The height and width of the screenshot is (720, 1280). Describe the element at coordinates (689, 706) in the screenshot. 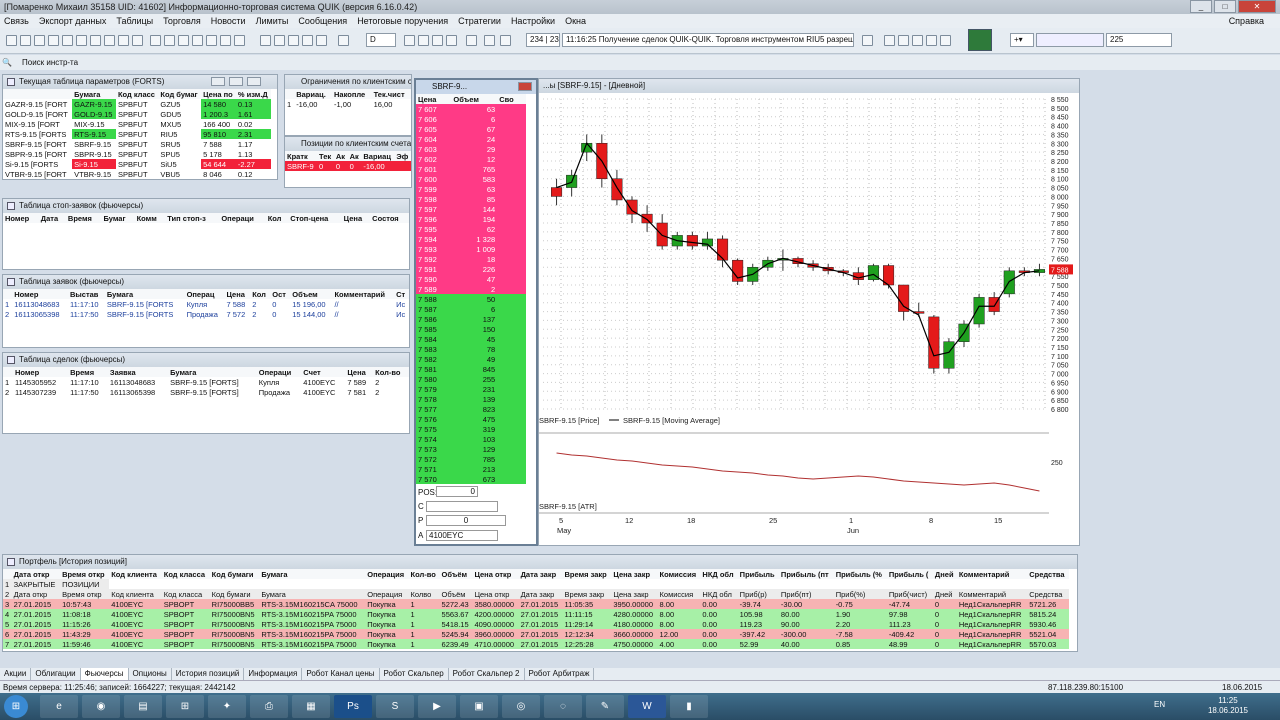

I see `quik-icon: ▮` at that location.